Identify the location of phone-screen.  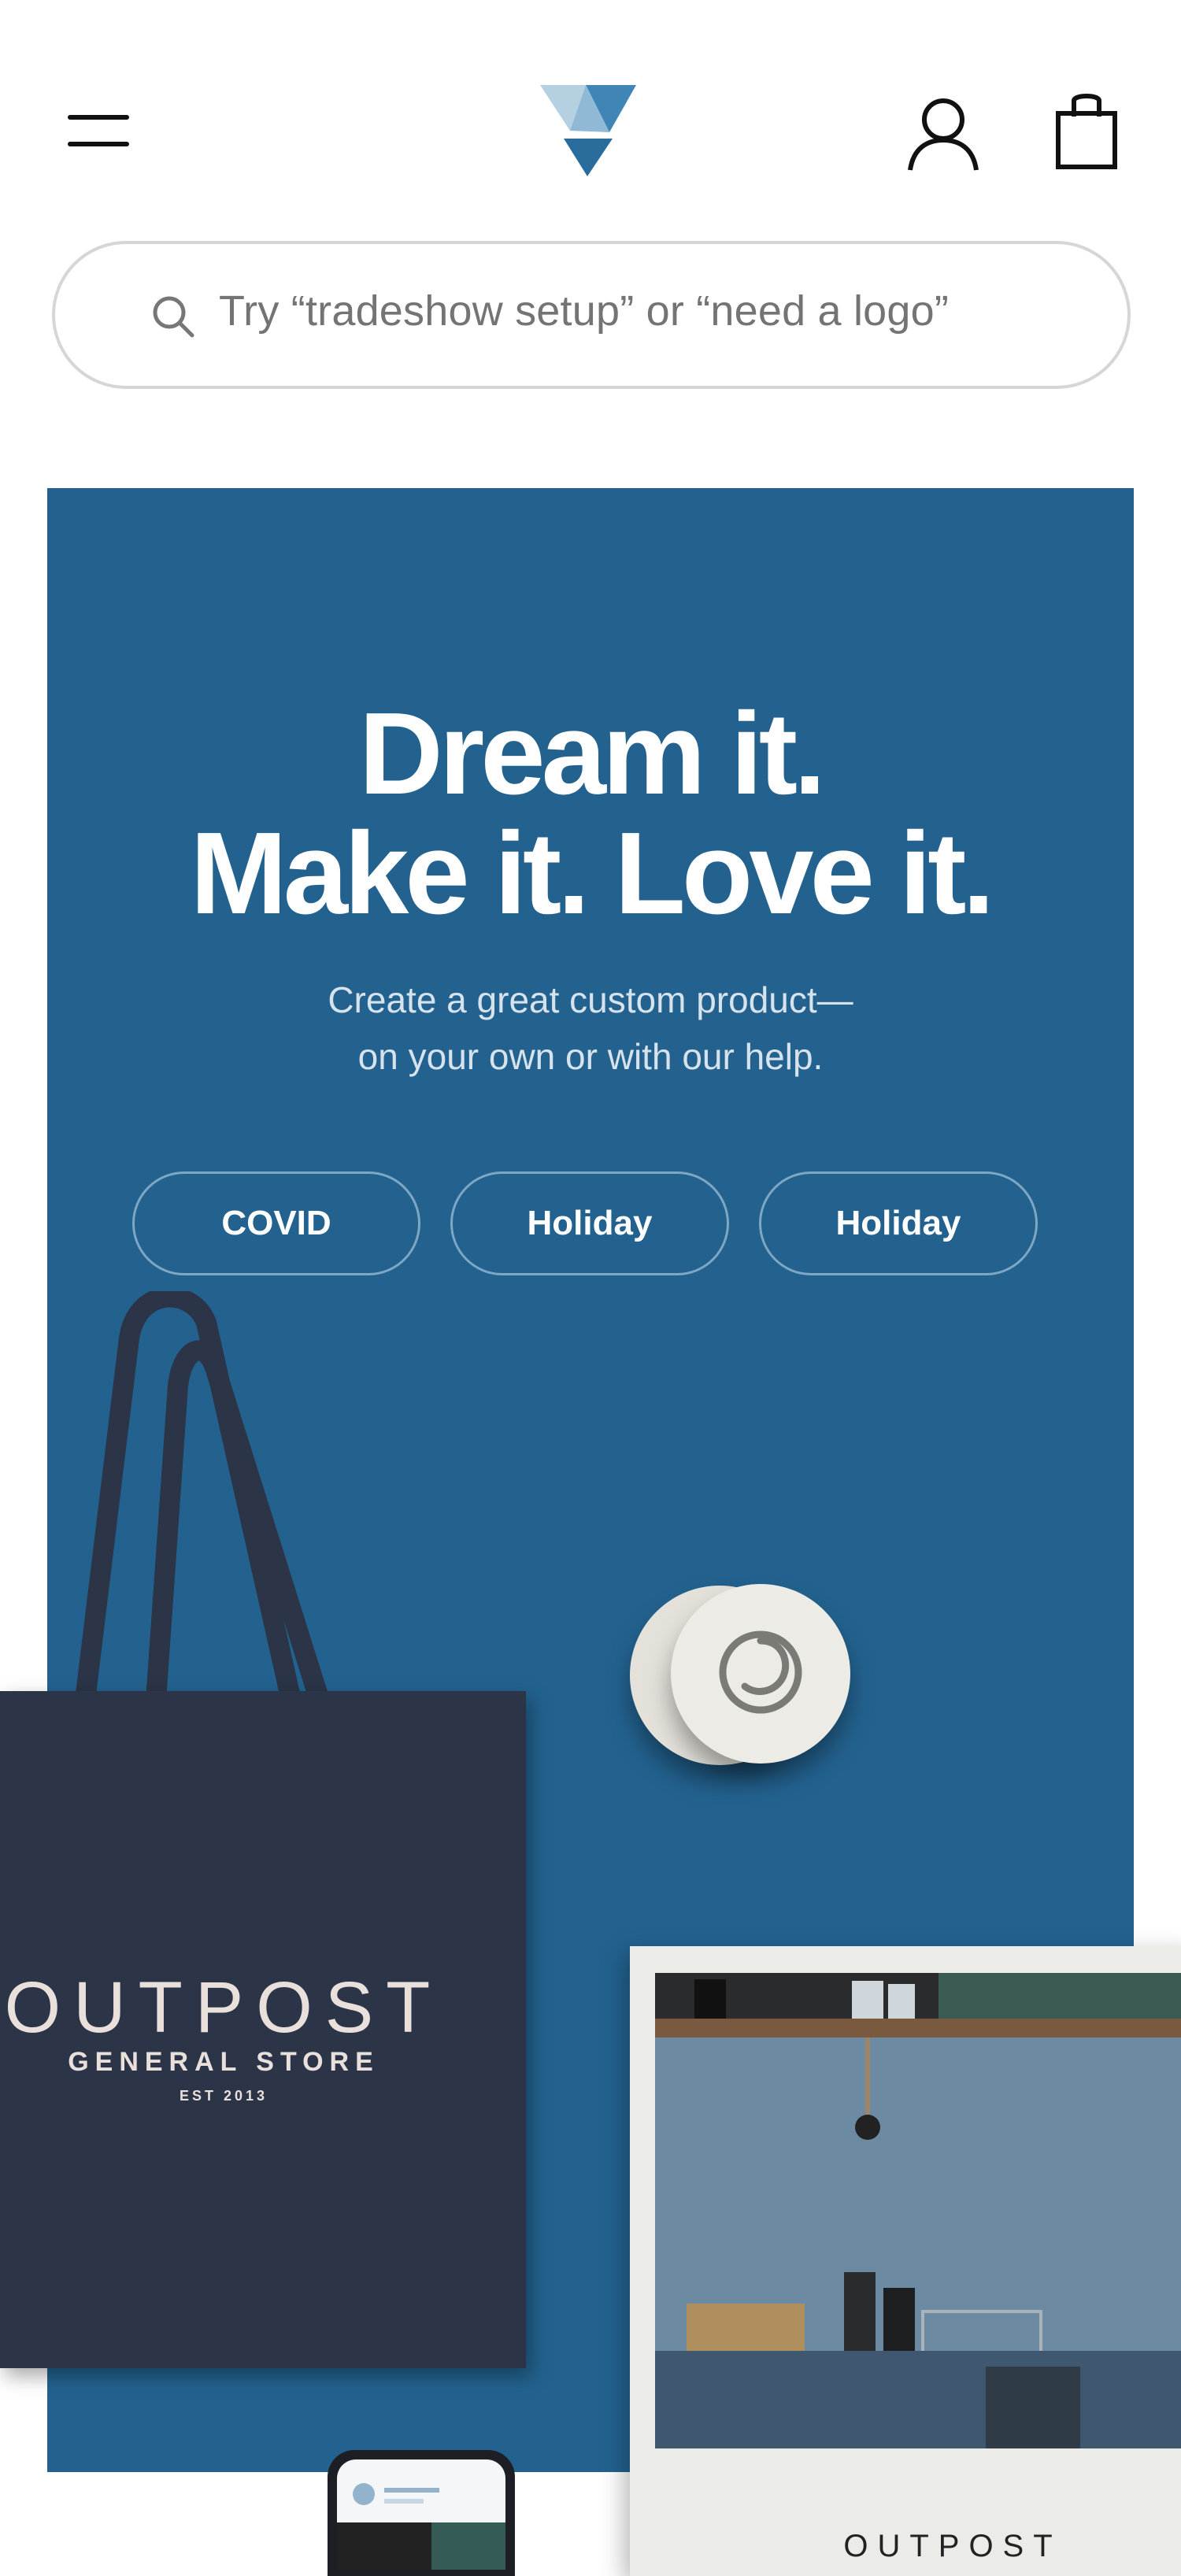
(421, 2514).